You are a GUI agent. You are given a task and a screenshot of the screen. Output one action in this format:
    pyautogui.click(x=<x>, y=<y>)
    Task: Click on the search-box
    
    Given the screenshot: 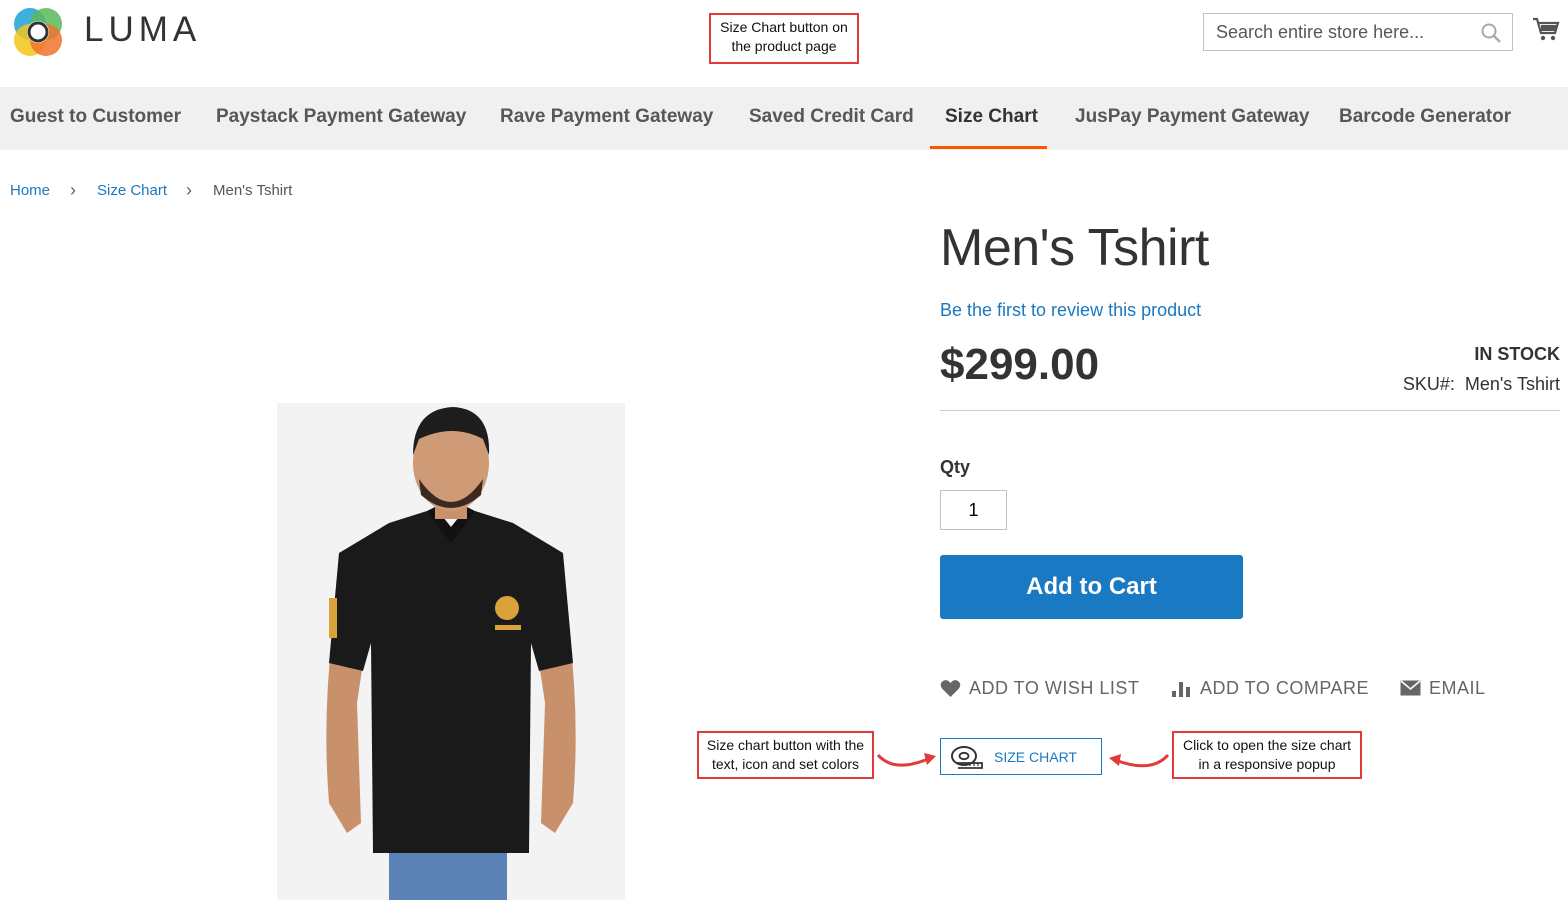 What is the action you would take?
    pyautogui.click(x=1358, y=32)
    